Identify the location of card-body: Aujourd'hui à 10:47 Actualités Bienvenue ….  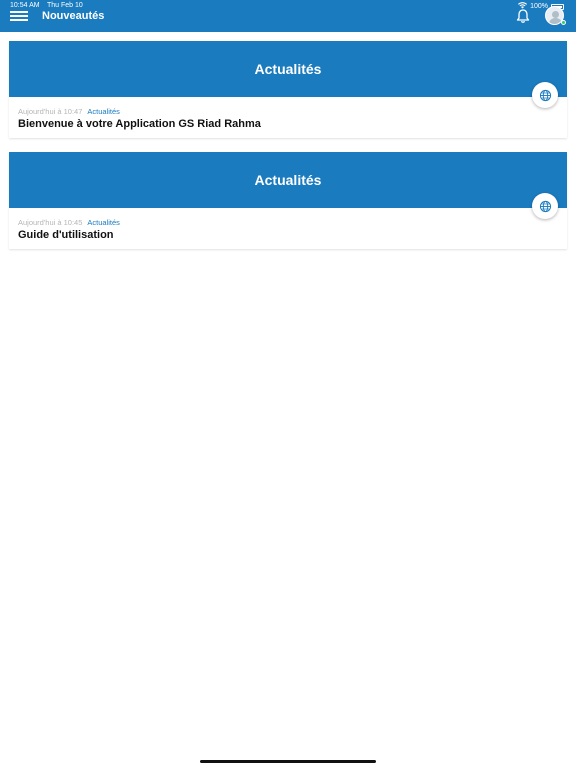
(288, 110).